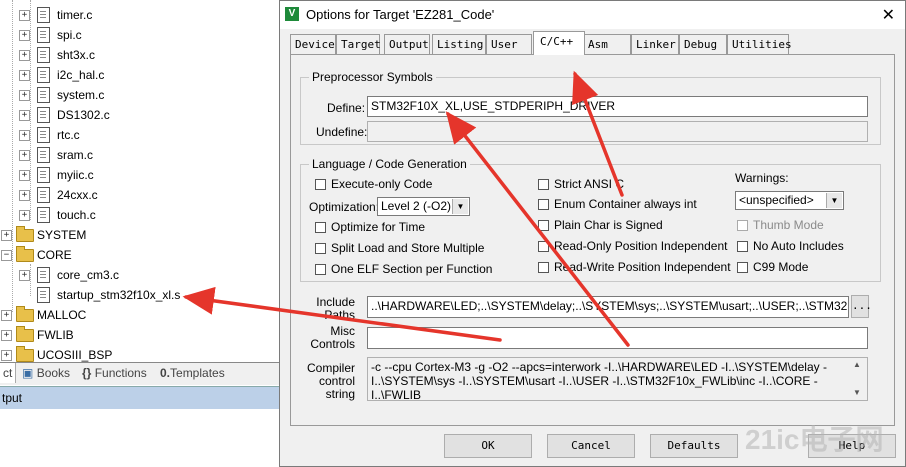  What do you see at coordinates (313, 44) in the screenshot?
I see `tab-device: Device` at bounding box center [313, 44].